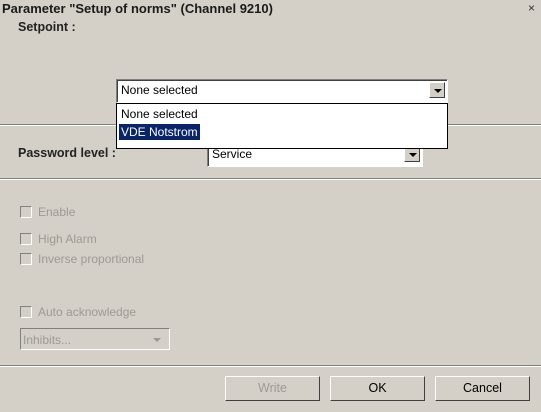  I want to click on setpoint-option-vde-notstrom: VDE Notstrom, so click(159, 132).